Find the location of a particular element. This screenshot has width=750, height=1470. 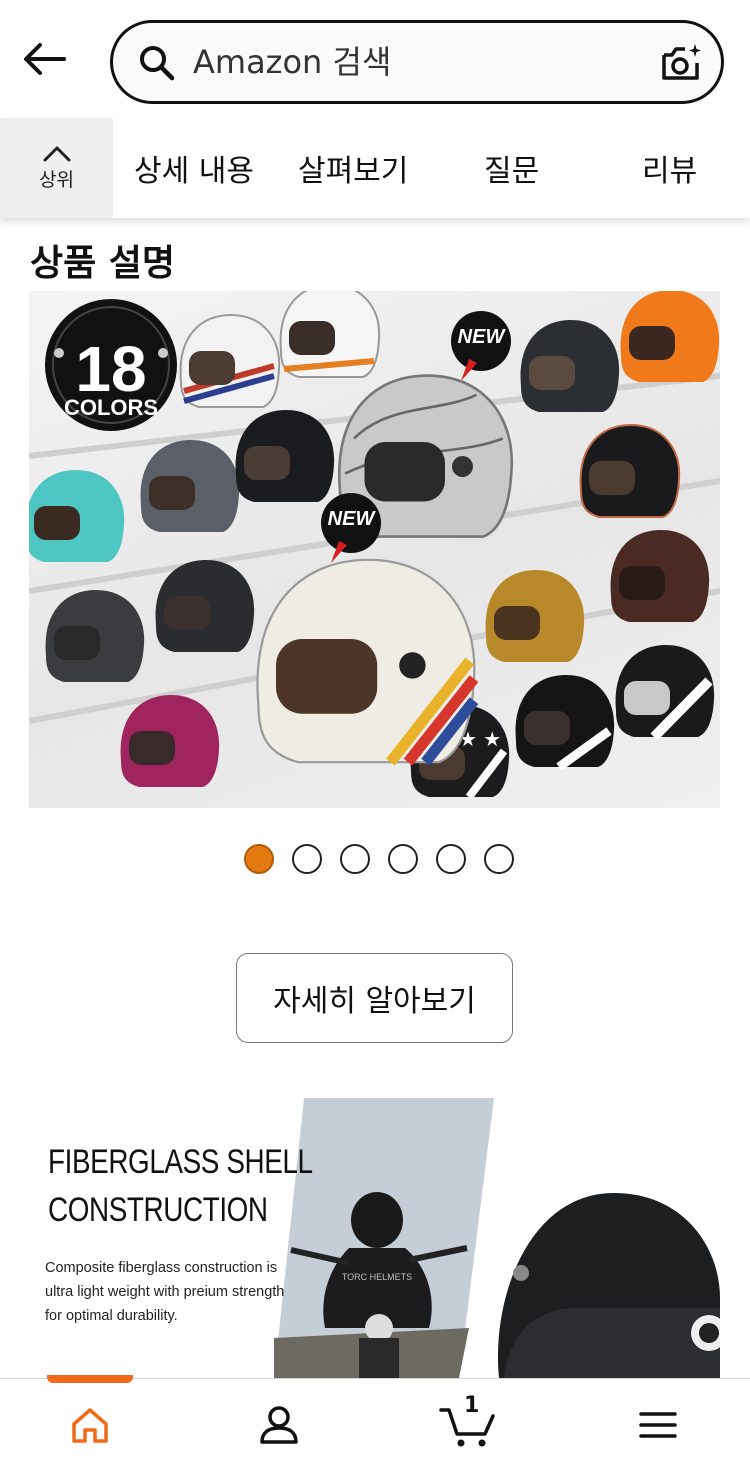

new-badge-top: NEW is located at coordinates (481, 346).